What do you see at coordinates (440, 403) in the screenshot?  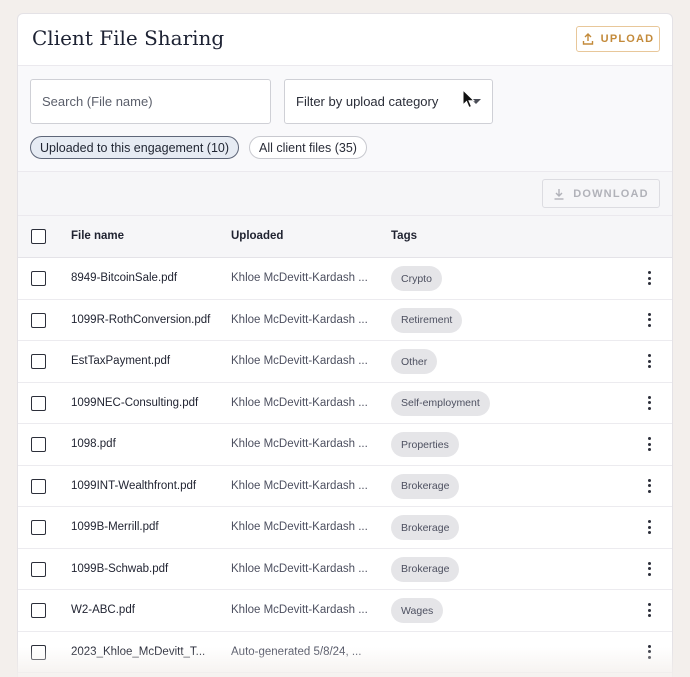 I see `tag-badge: Self-employment` at bounding box center [440, 403].